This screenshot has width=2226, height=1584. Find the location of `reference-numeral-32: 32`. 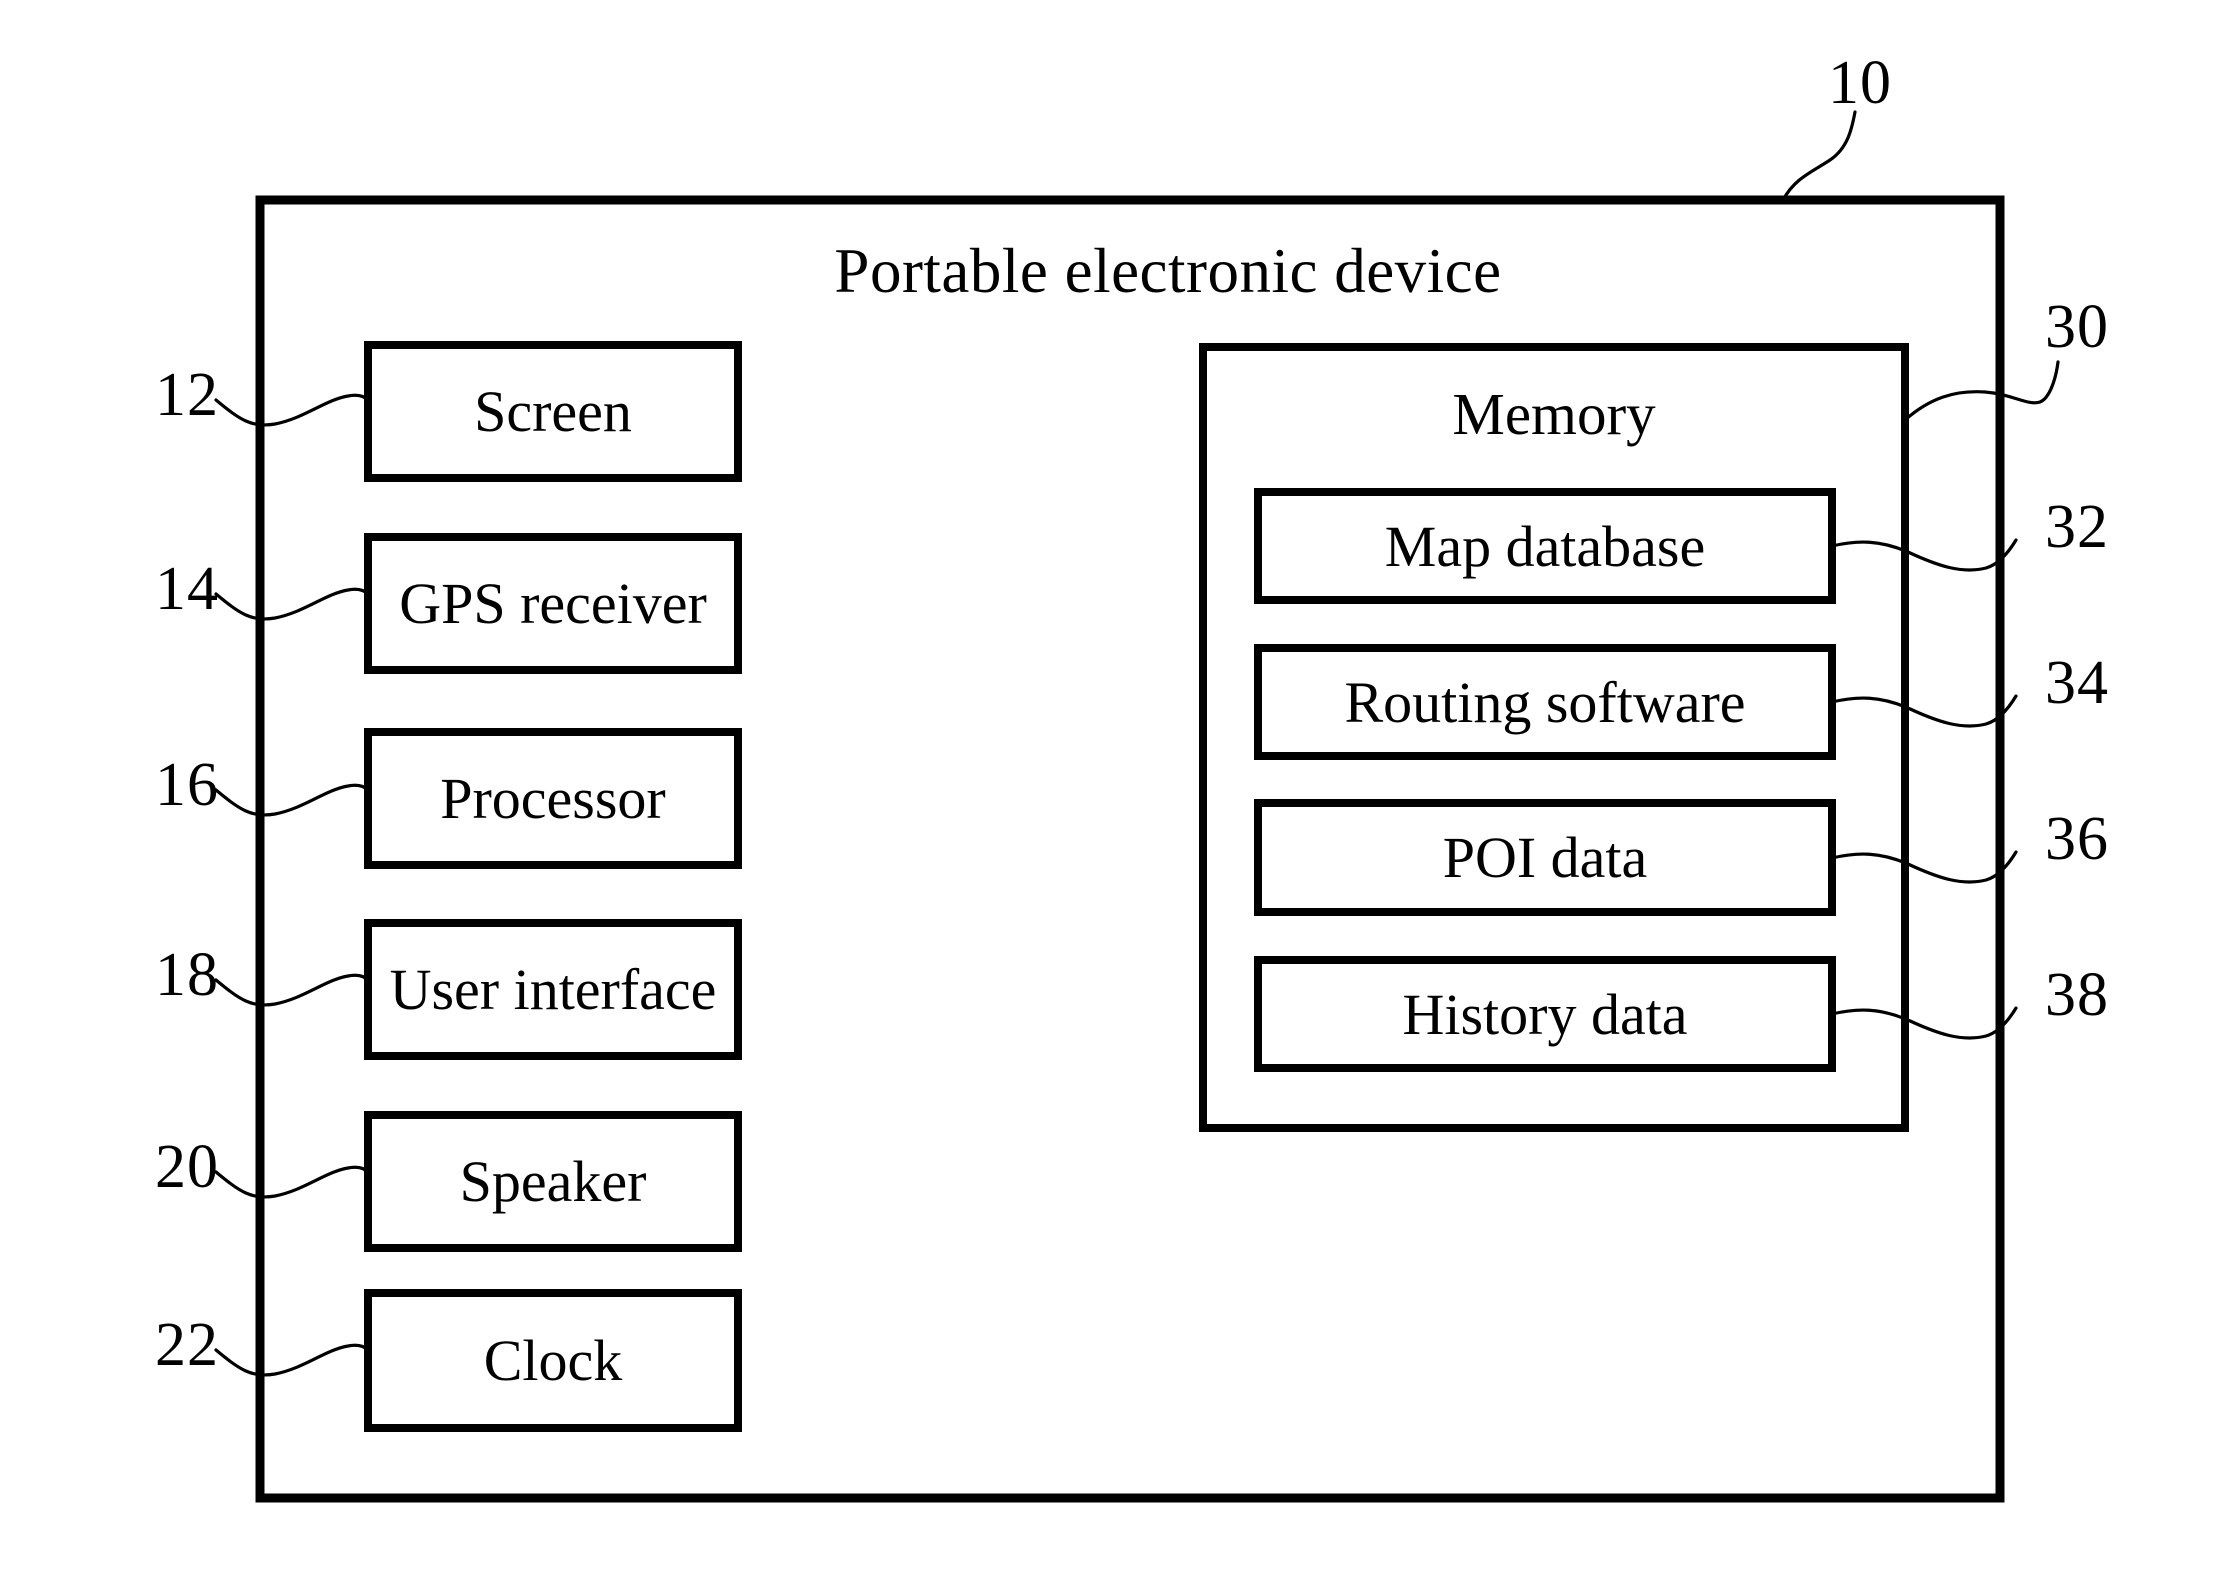

reference-numeral-32: 32 is located at coordinates (2077, 527).